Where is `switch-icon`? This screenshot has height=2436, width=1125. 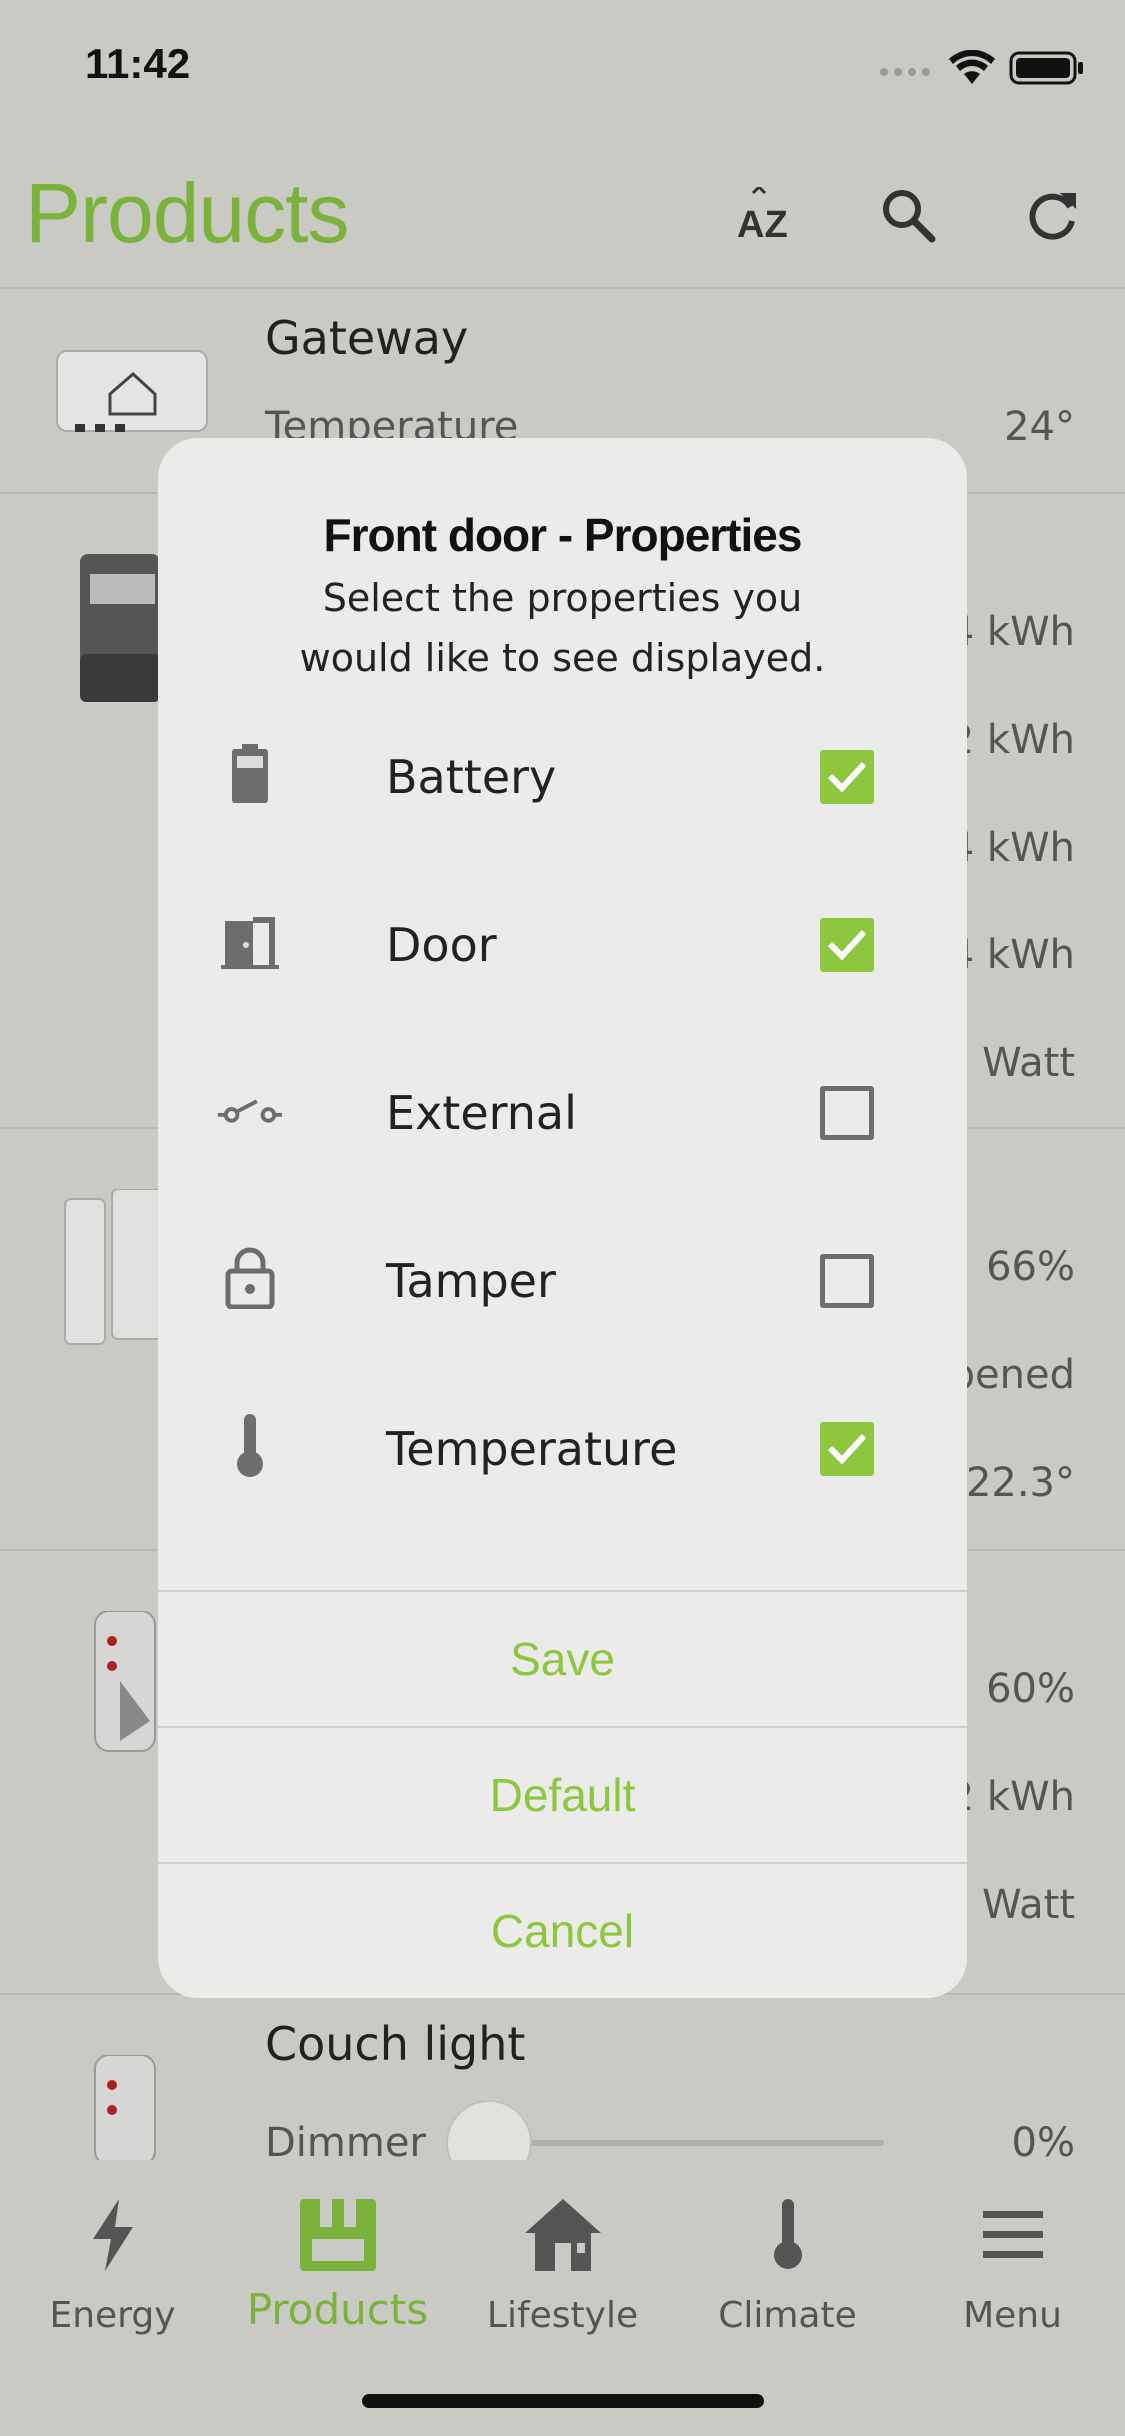
switch-icon is located at coordinates (250, 1110).